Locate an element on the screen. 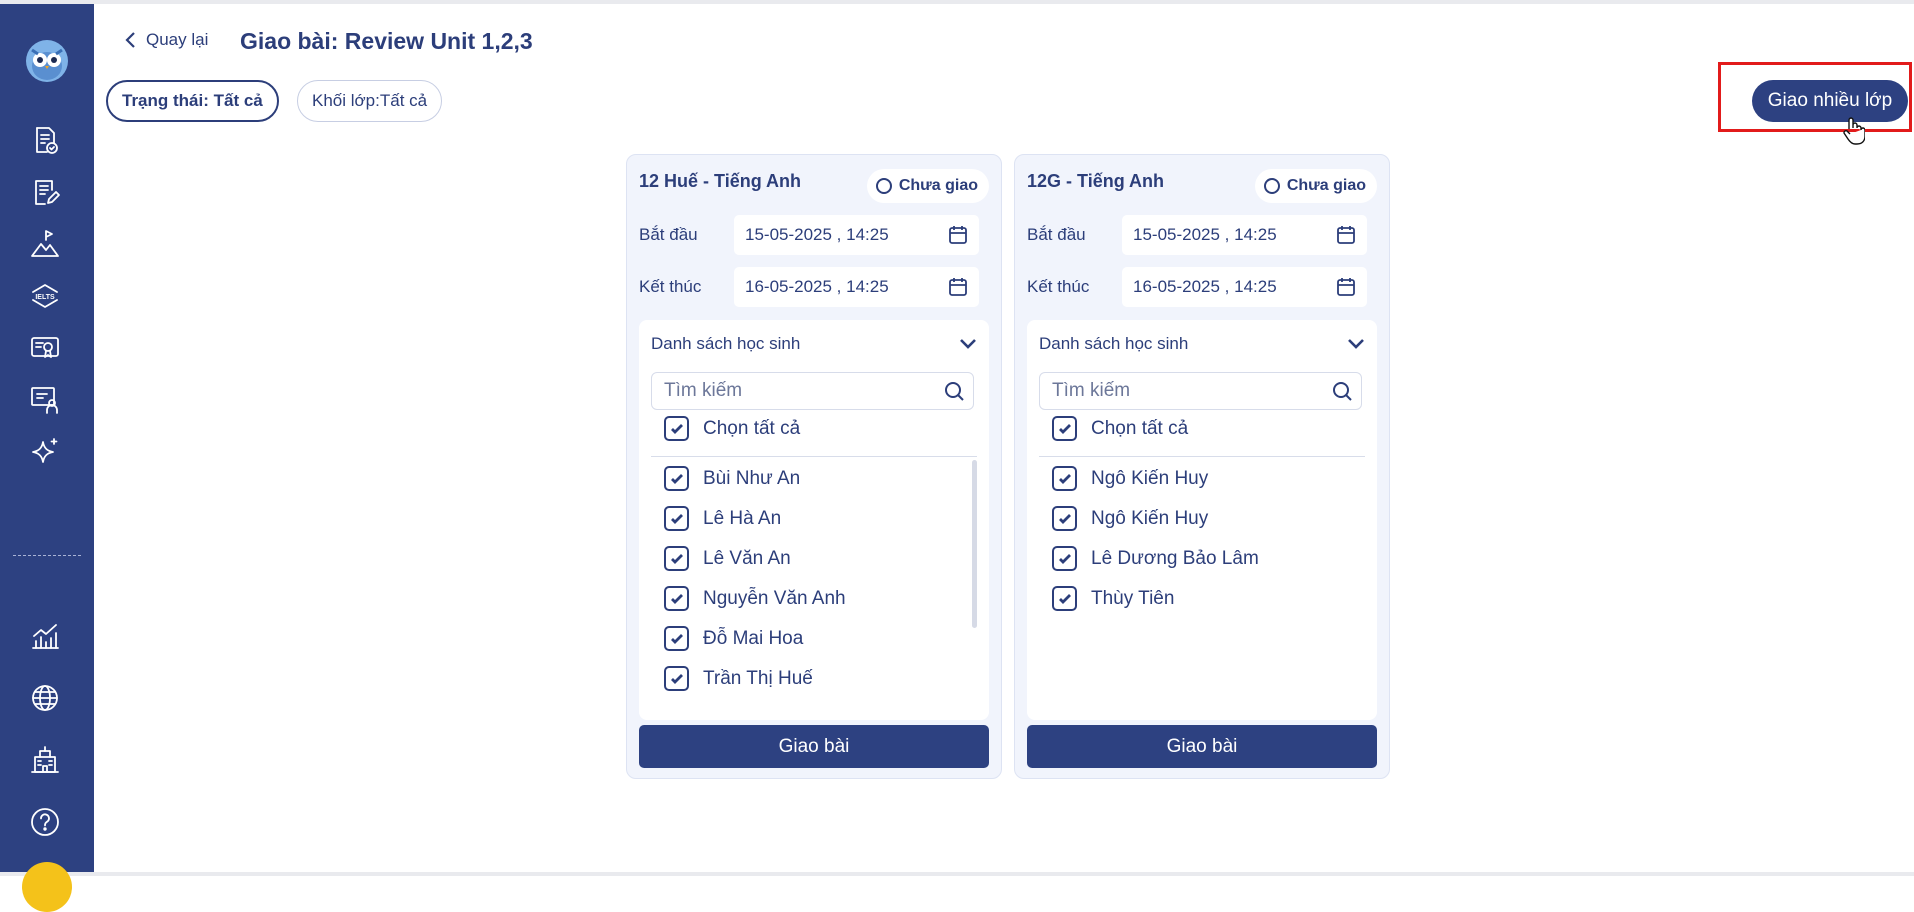  student-item: Trần Thị Huế is located at coordinates (738, 678).